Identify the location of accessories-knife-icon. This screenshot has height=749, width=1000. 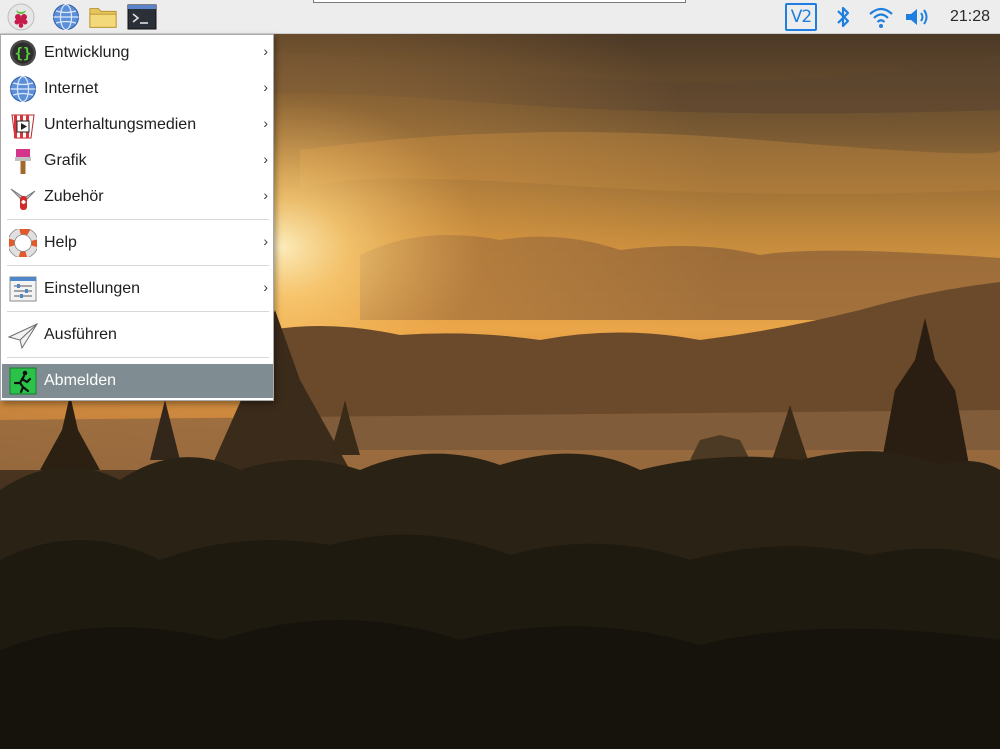
(23, 197).